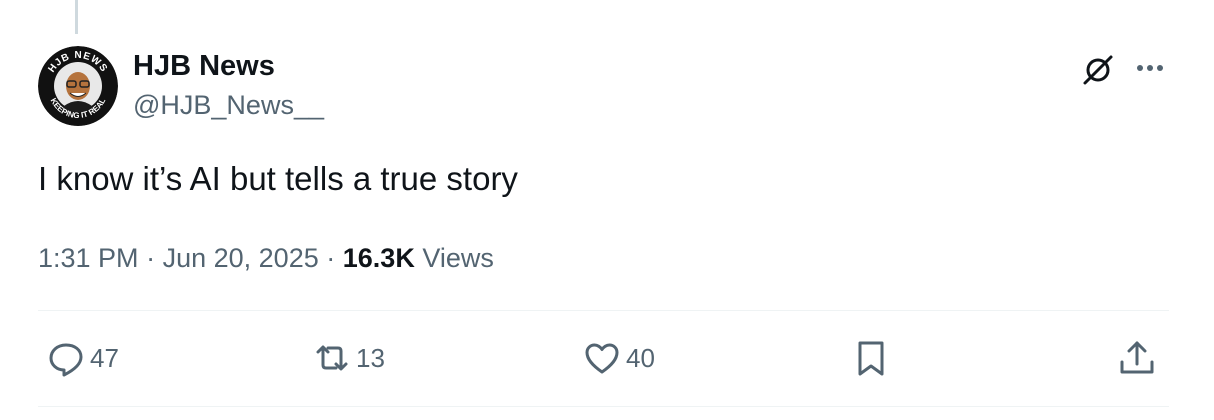  What do you see at coordinates (228, 66) in the screenshot?
I see `display-name: HJB News` at bounding box center [228, 66].